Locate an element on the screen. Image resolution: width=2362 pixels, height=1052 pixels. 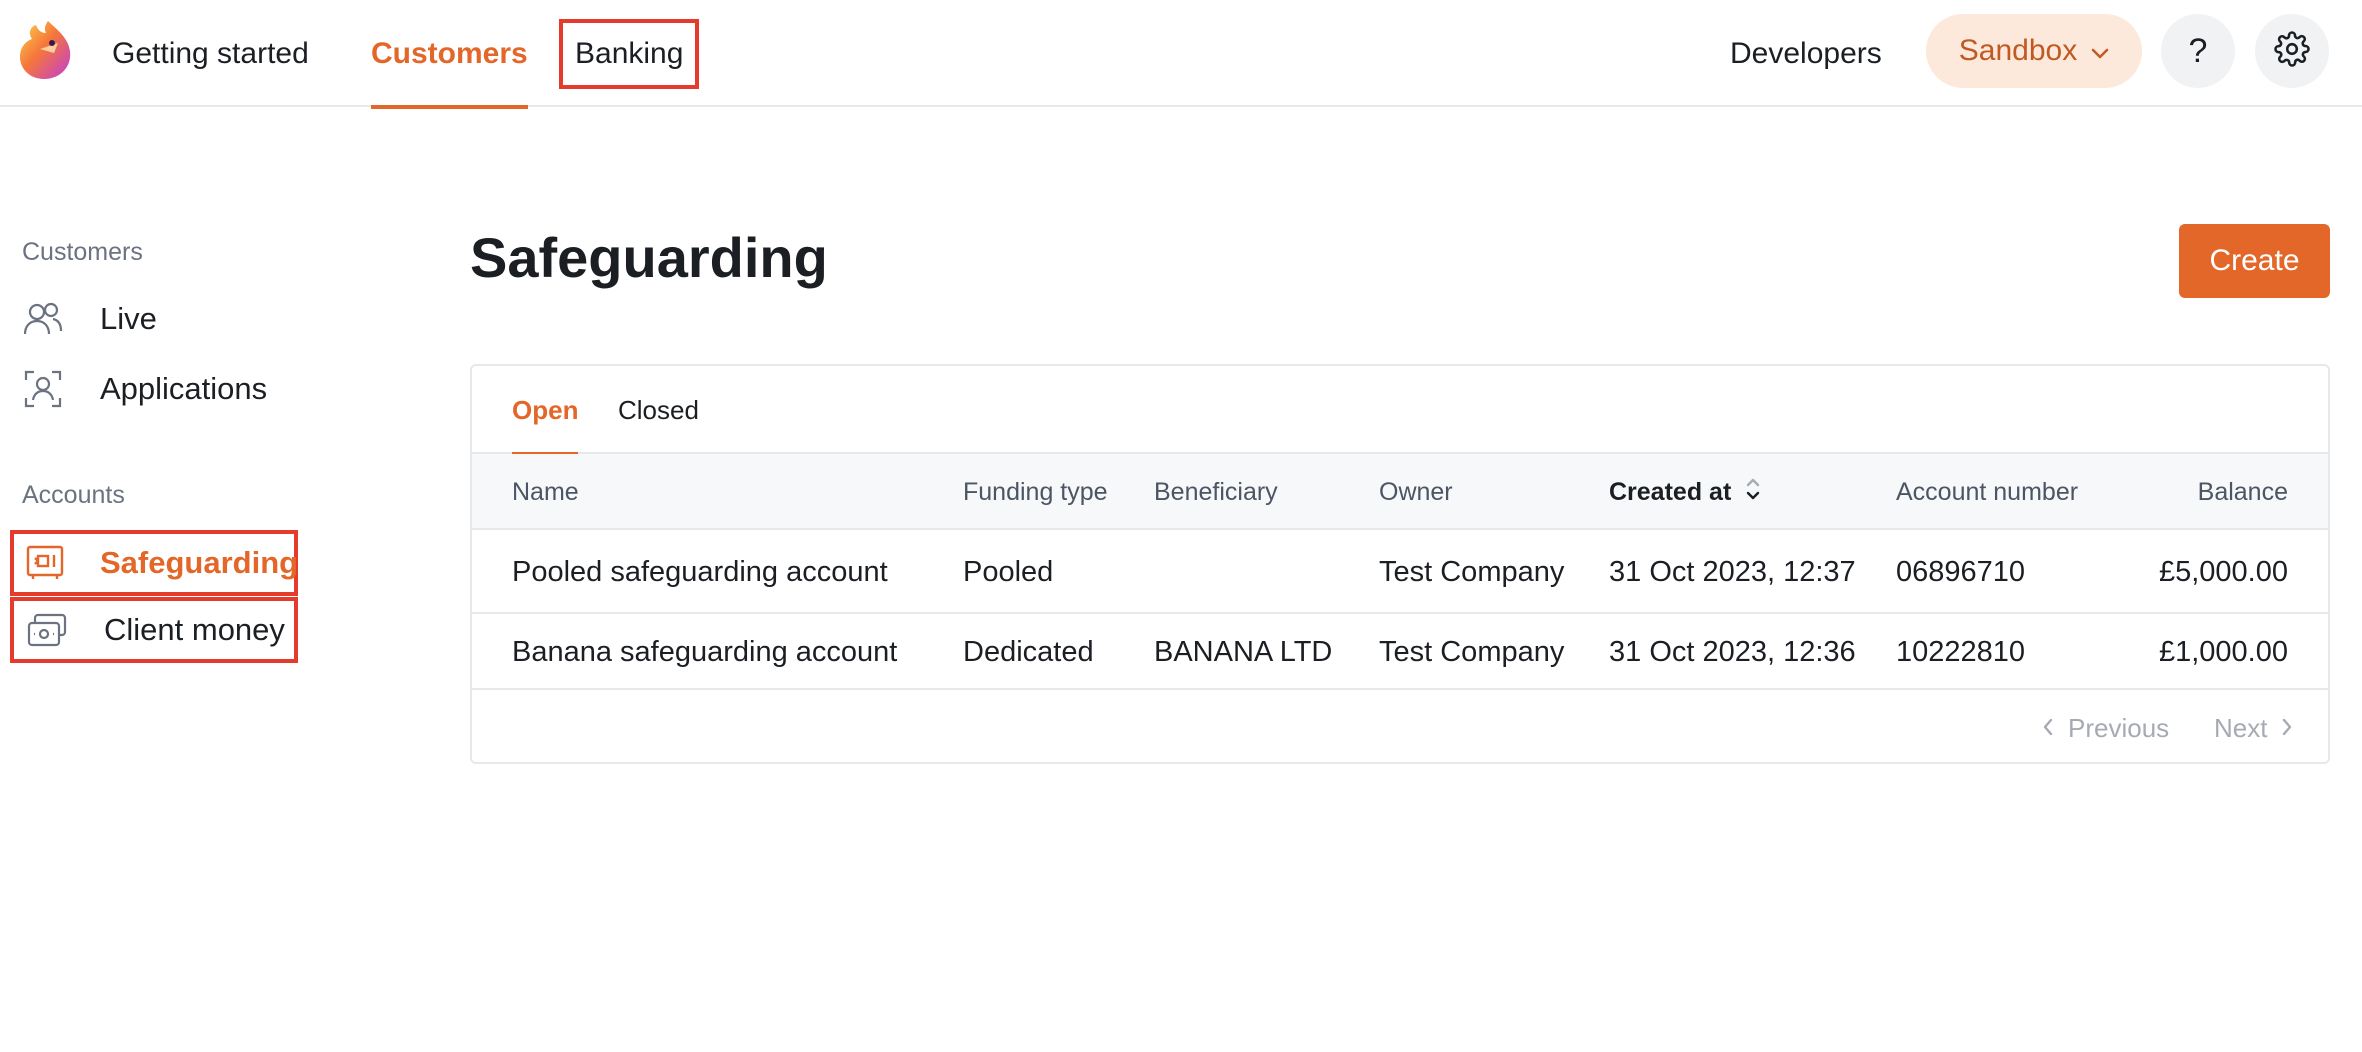
settings-button is located at coordinates (2292, 51).